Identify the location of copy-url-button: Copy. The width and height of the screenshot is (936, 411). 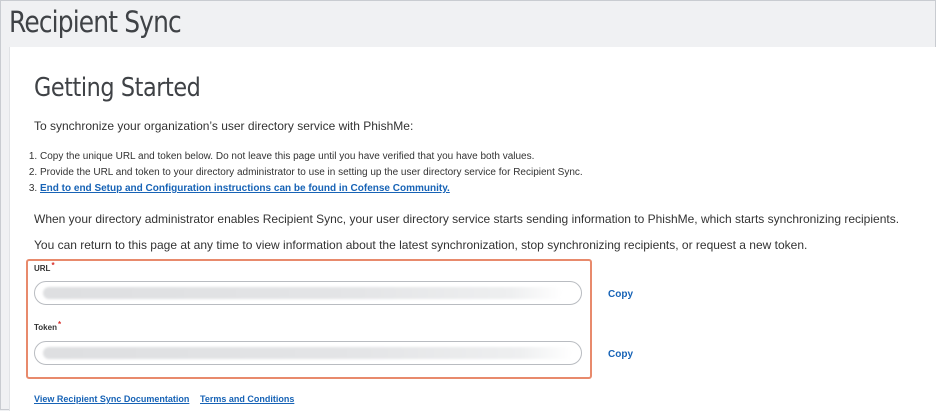
(620, 294).